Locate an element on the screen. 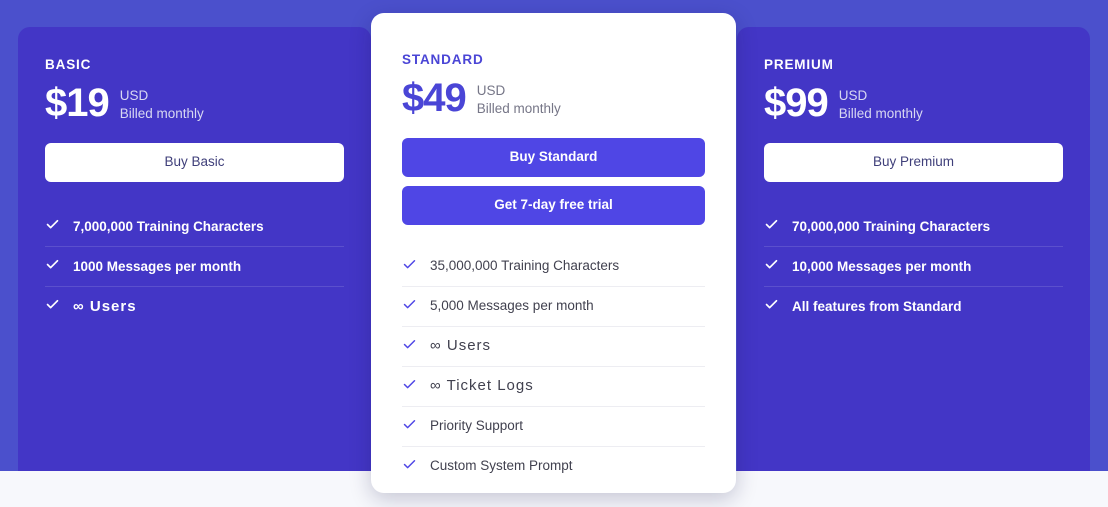 The image size is (1108, 507). plan-billing-premium: Billed monthly is located at coordinates (880, 113).